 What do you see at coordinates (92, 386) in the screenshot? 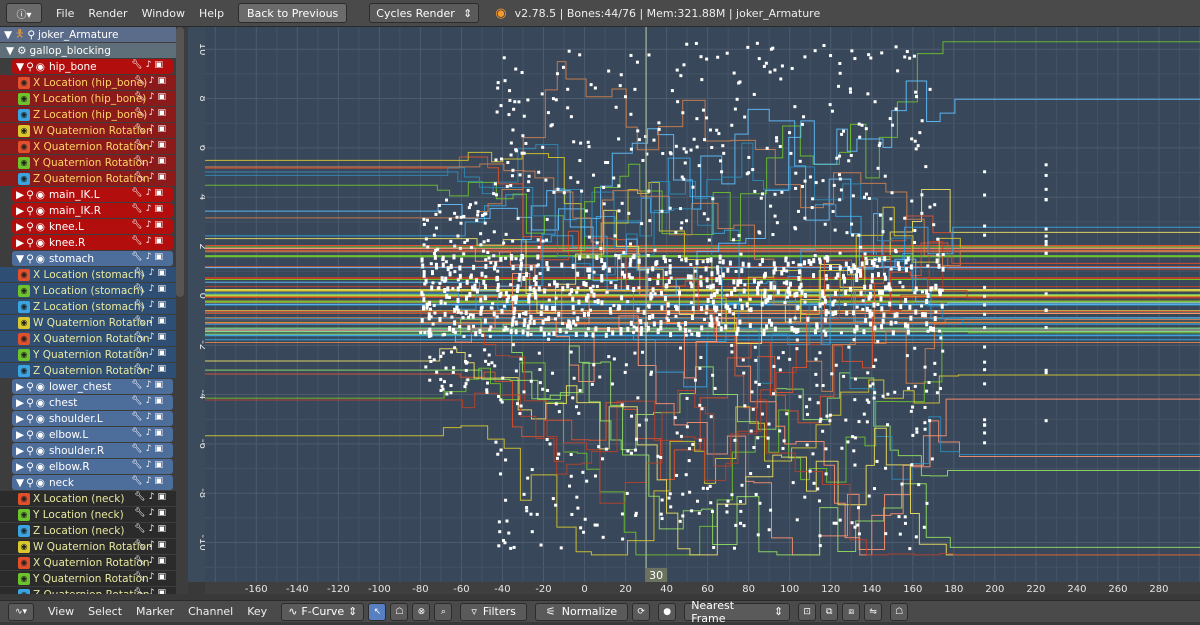
I see `channel-bone-row: ▶ ⚲ ◉ lower_chest 🔧︎ ♪ ▣` at bounding box center [92, 386].